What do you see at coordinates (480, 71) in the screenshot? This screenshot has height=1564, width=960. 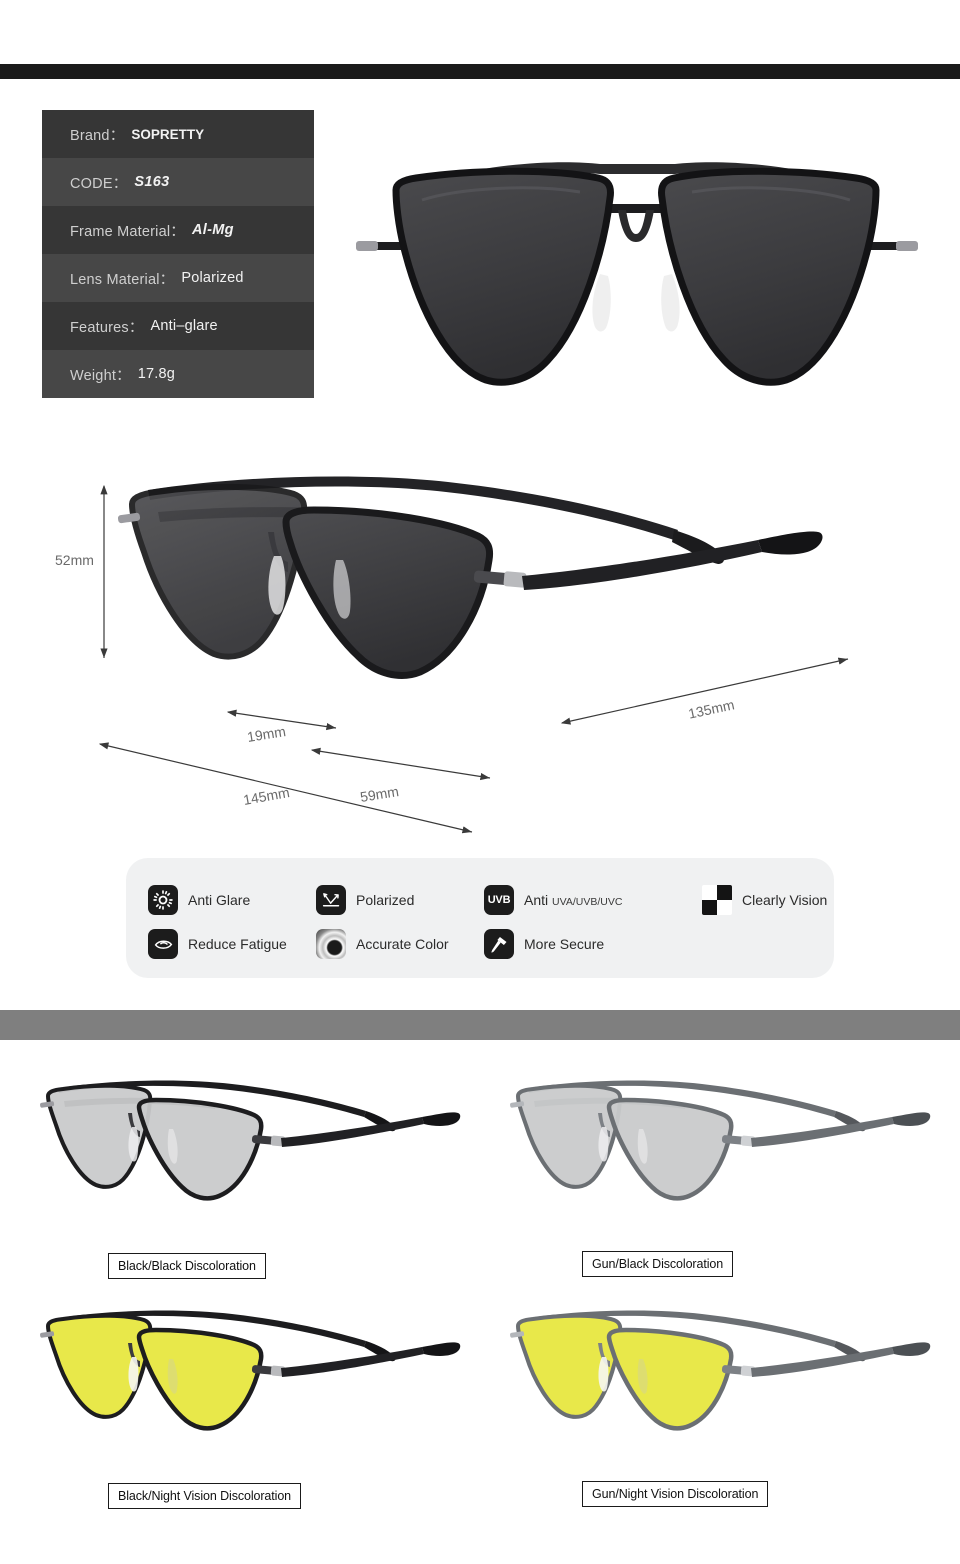 I see `top-divider-bar` at bounding box center [480, 71].